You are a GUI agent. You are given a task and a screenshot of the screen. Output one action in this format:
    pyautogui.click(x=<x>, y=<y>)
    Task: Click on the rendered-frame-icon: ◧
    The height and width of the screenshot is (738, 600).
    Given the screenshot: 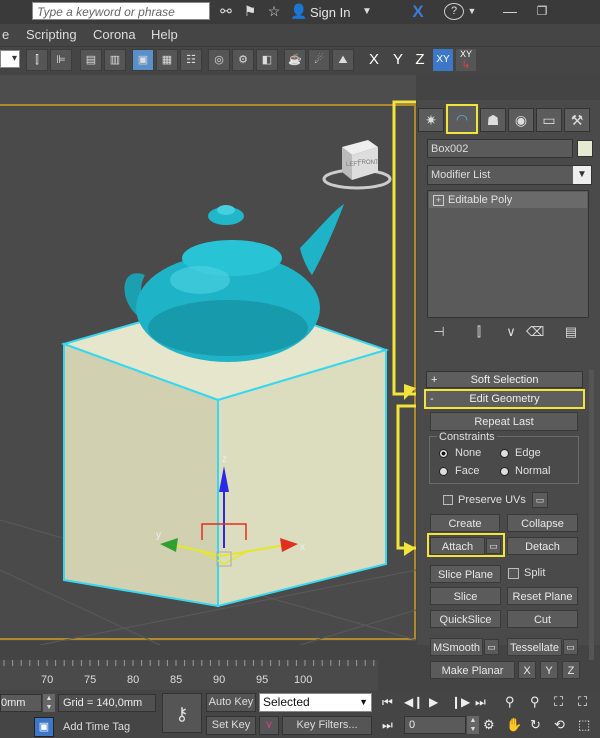 What is the action you would take?
    pyautogui.click(x=267, y=60)
    